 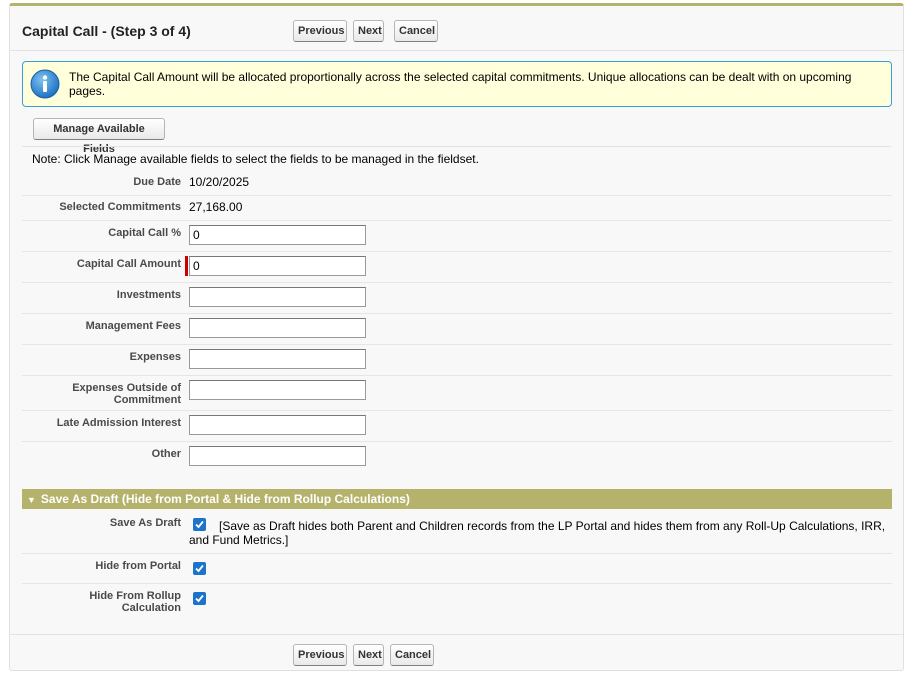 What do you see at coordinates (120, 207) in the screenshot?
I see `selected-commitments-label: Selected Commitments` at bounding box center [120, 207].